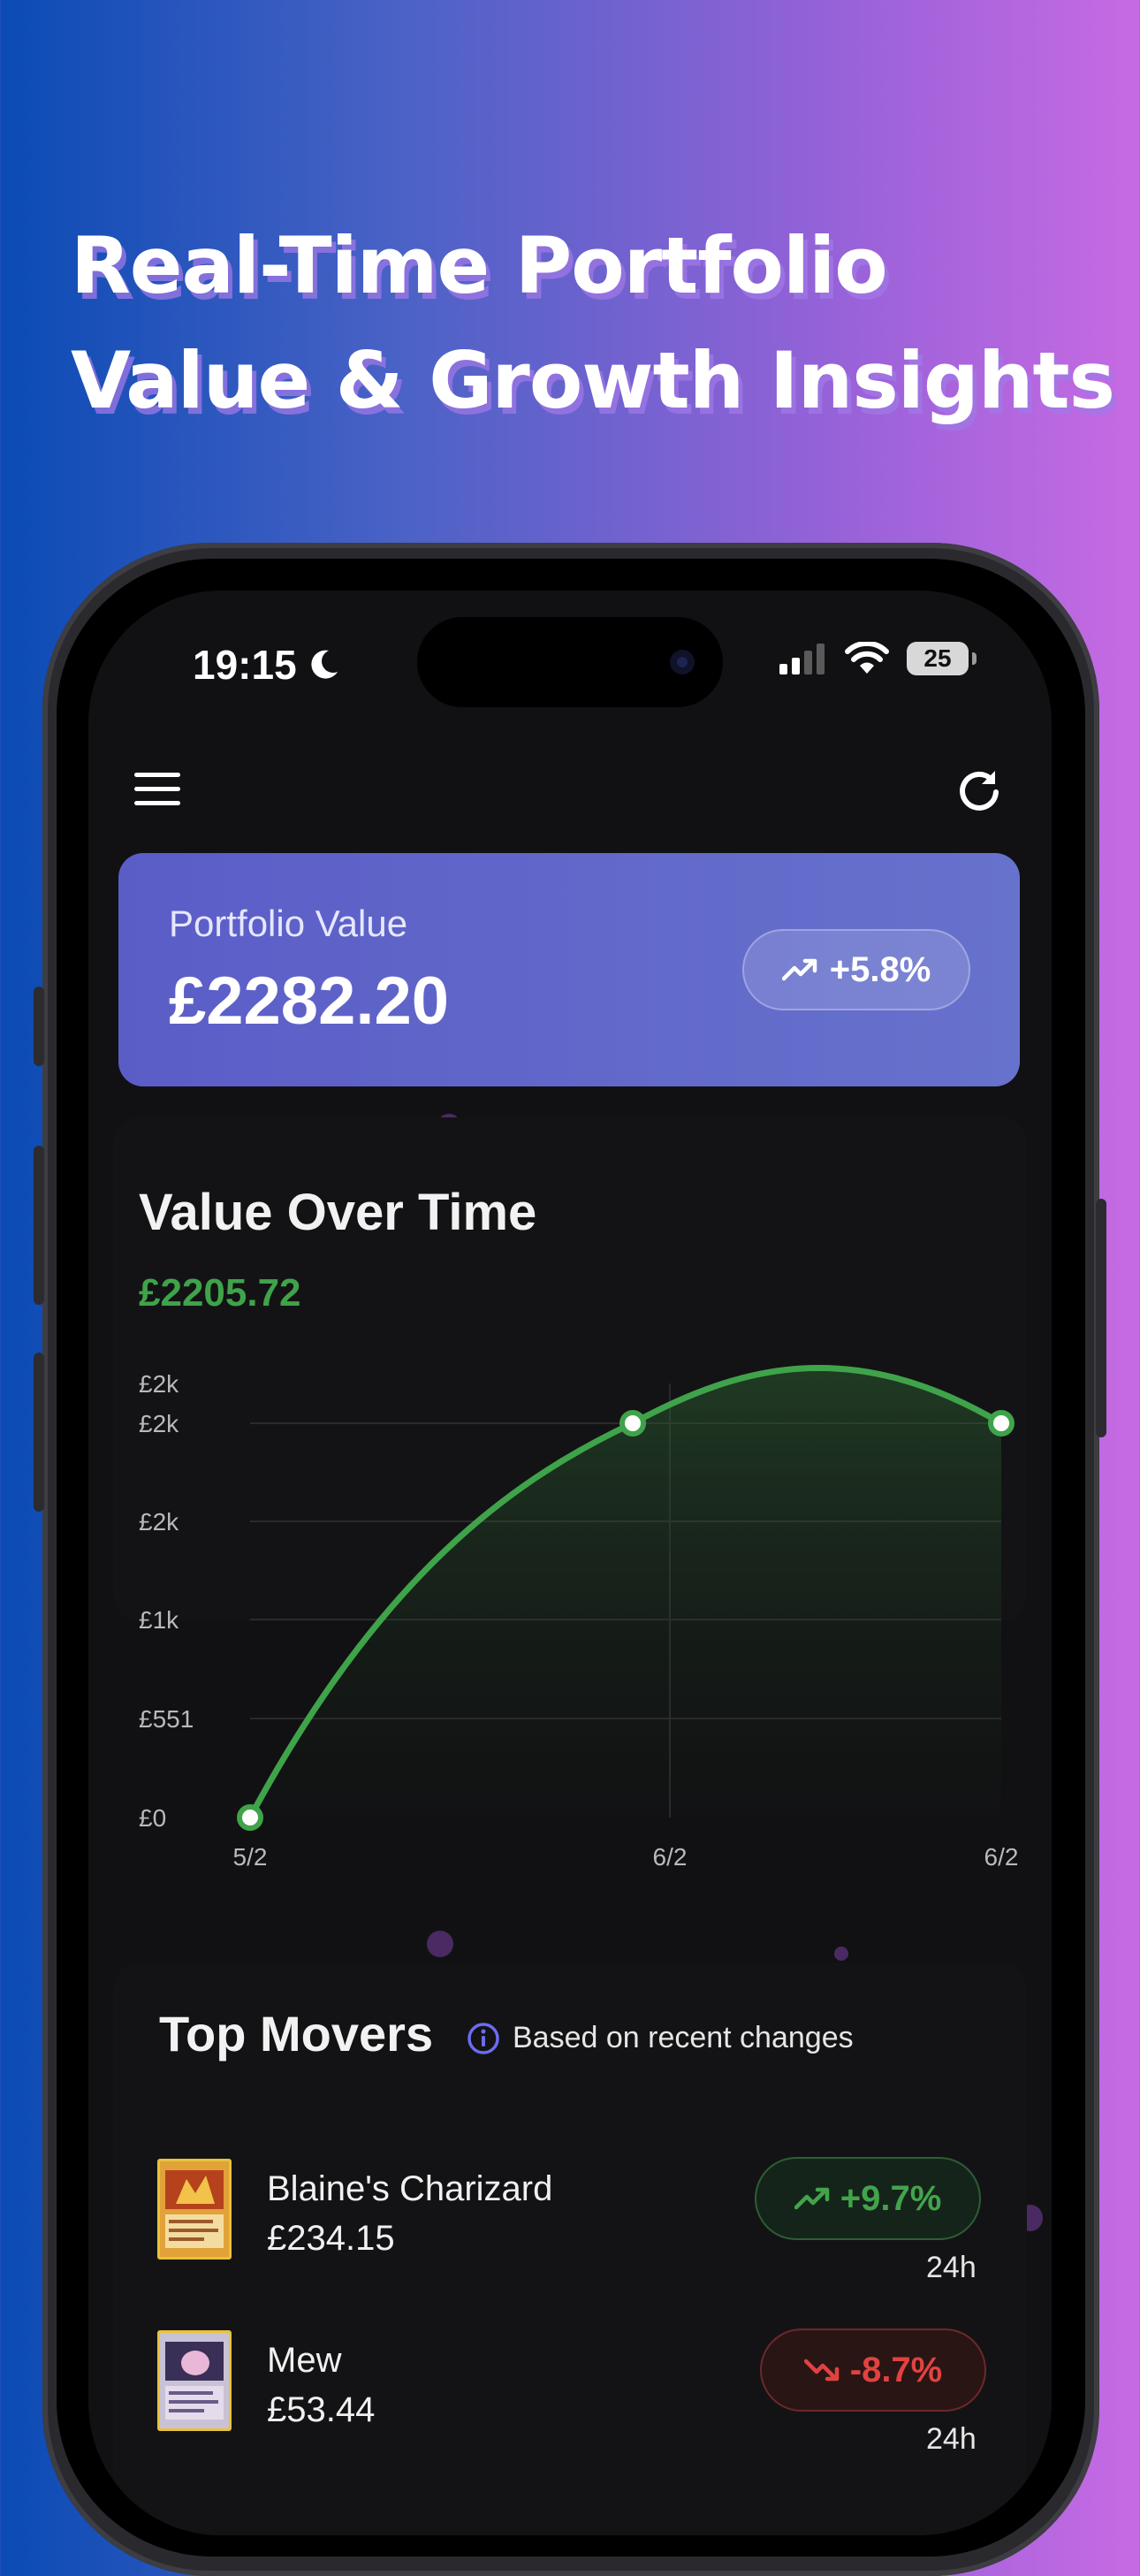 Image resolution: width=1140 pixels, height=2576 pixels. Describe the element at coordinates (304, 2360) in the screenshot. I see `mover-name: Mew` at that location.